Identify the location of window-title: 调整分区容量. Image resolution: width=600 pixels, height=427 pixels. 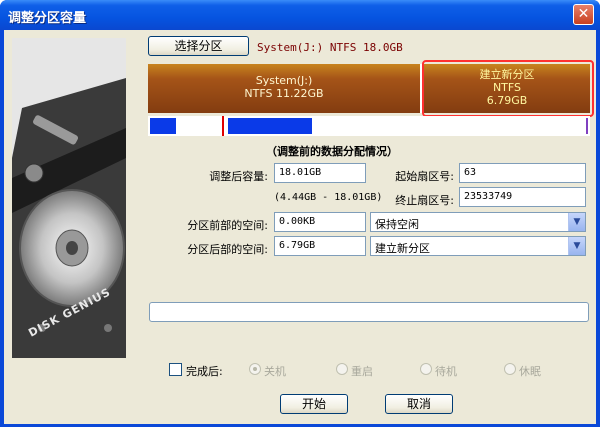
(47, 18).